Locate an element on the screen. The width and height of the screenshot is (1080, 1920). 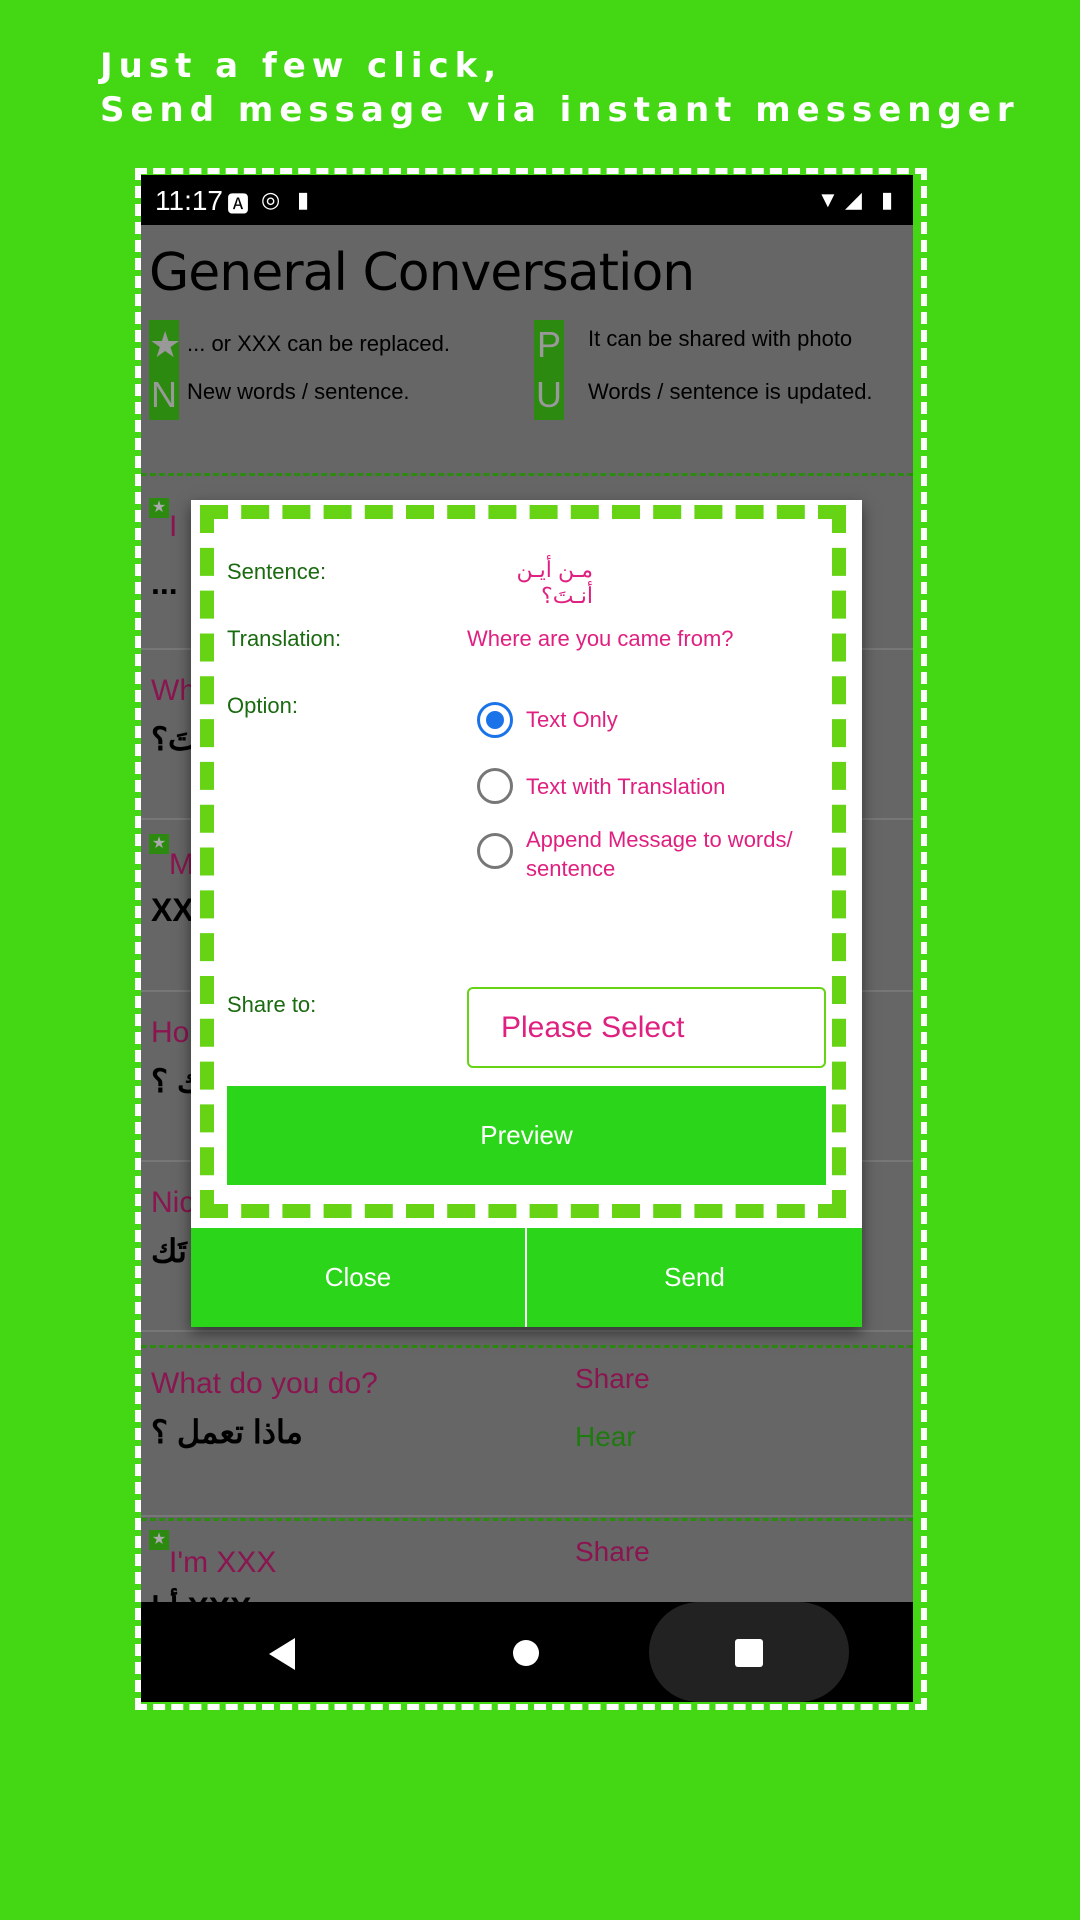
updated-badge-icon: U is located at coordinates (549, 395).